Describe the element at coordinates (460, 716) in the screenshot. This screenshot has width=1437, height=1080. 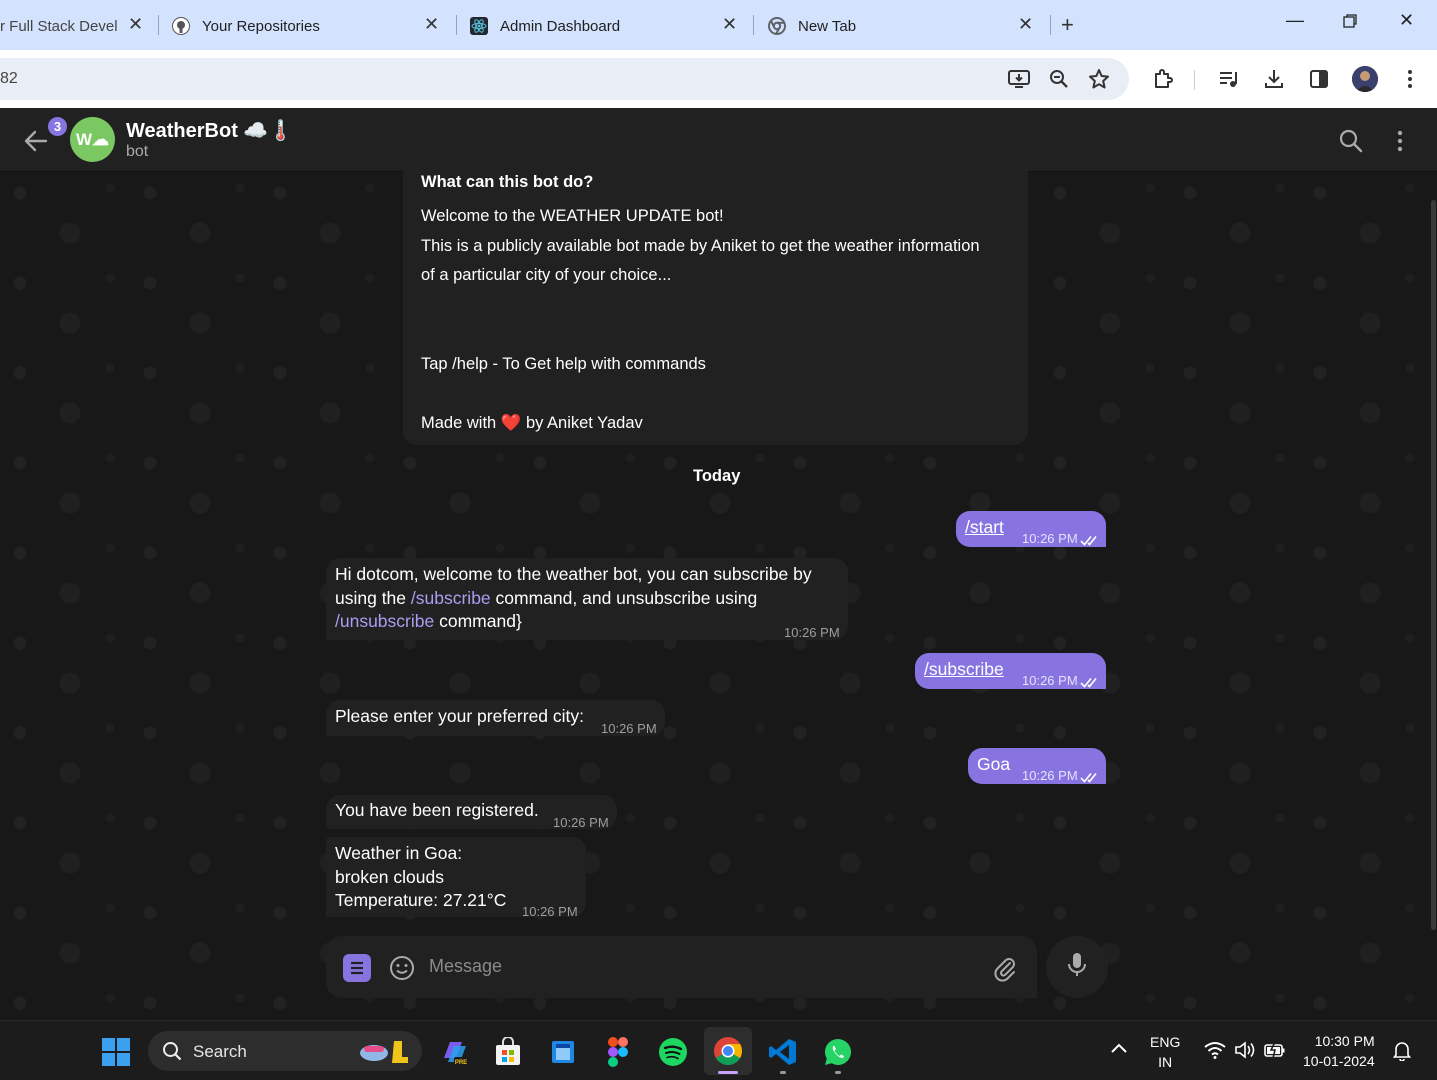
I see `message-text: Please enter your preferred city:` at that location.